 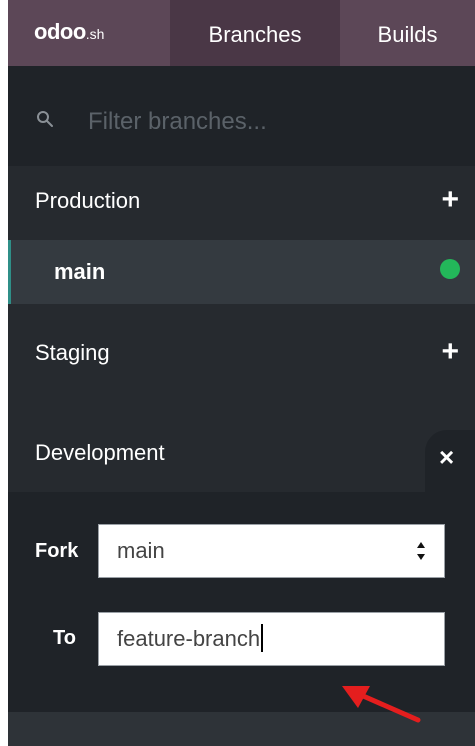 I want to click on logo-main-text: odoo, so click(x=60, y=31).